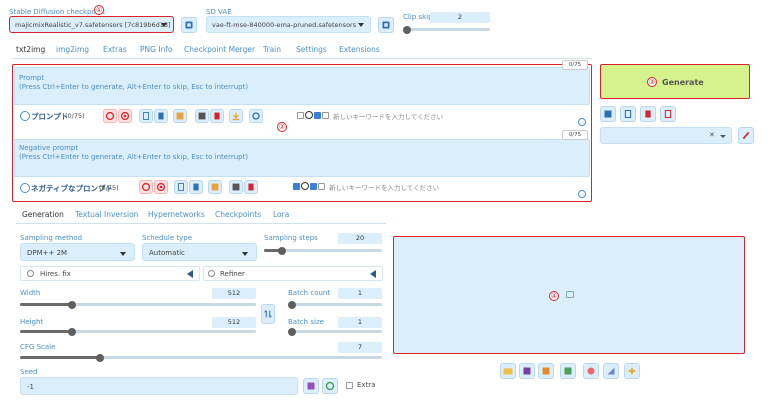  I want to click on refresh-vae-button, so click(386, 25).